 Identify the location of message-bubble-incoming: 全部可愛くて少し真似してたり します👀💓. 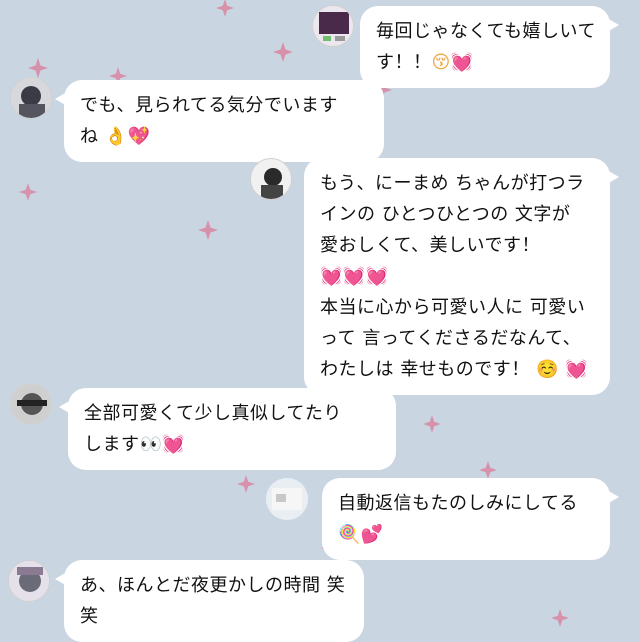
(227, 429).